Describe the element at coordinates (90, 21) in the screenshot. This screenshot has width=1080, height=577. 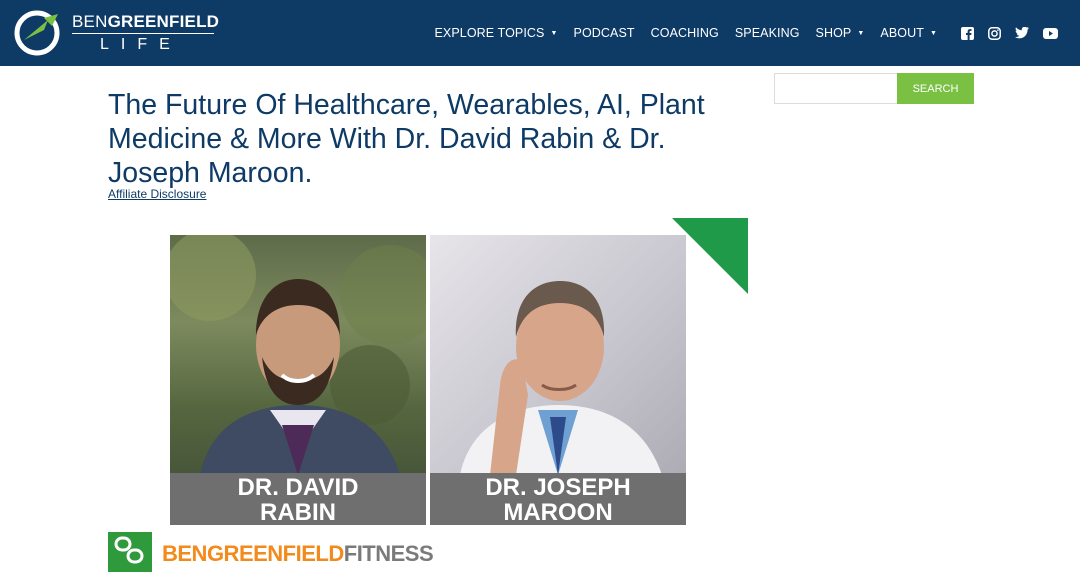
I see `logo-word-ben: BEN` at that location.